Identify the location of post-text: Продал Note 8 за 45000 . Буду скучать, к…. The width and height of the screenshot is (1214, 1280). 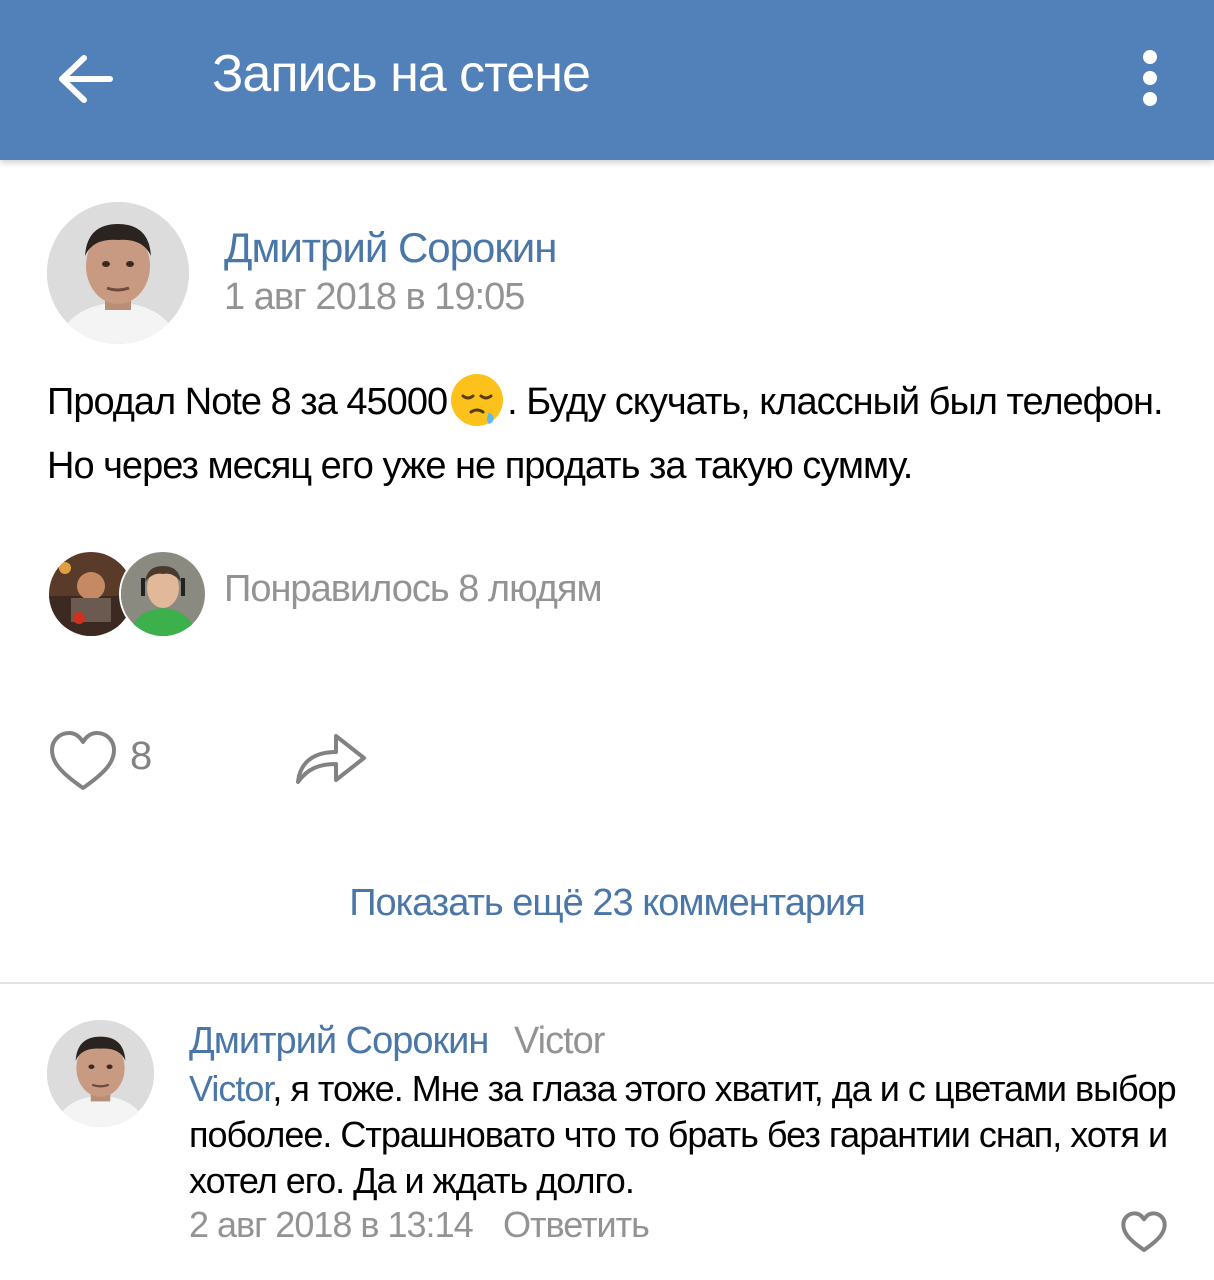
(607, 434).